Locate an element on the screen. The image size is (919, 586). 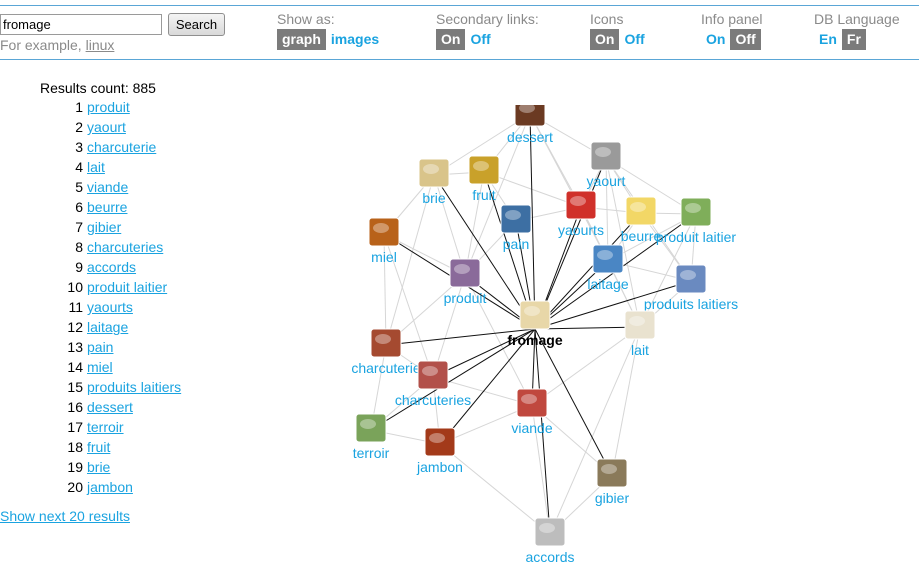
result-link: yaourt is located at coordinates (106, 127).